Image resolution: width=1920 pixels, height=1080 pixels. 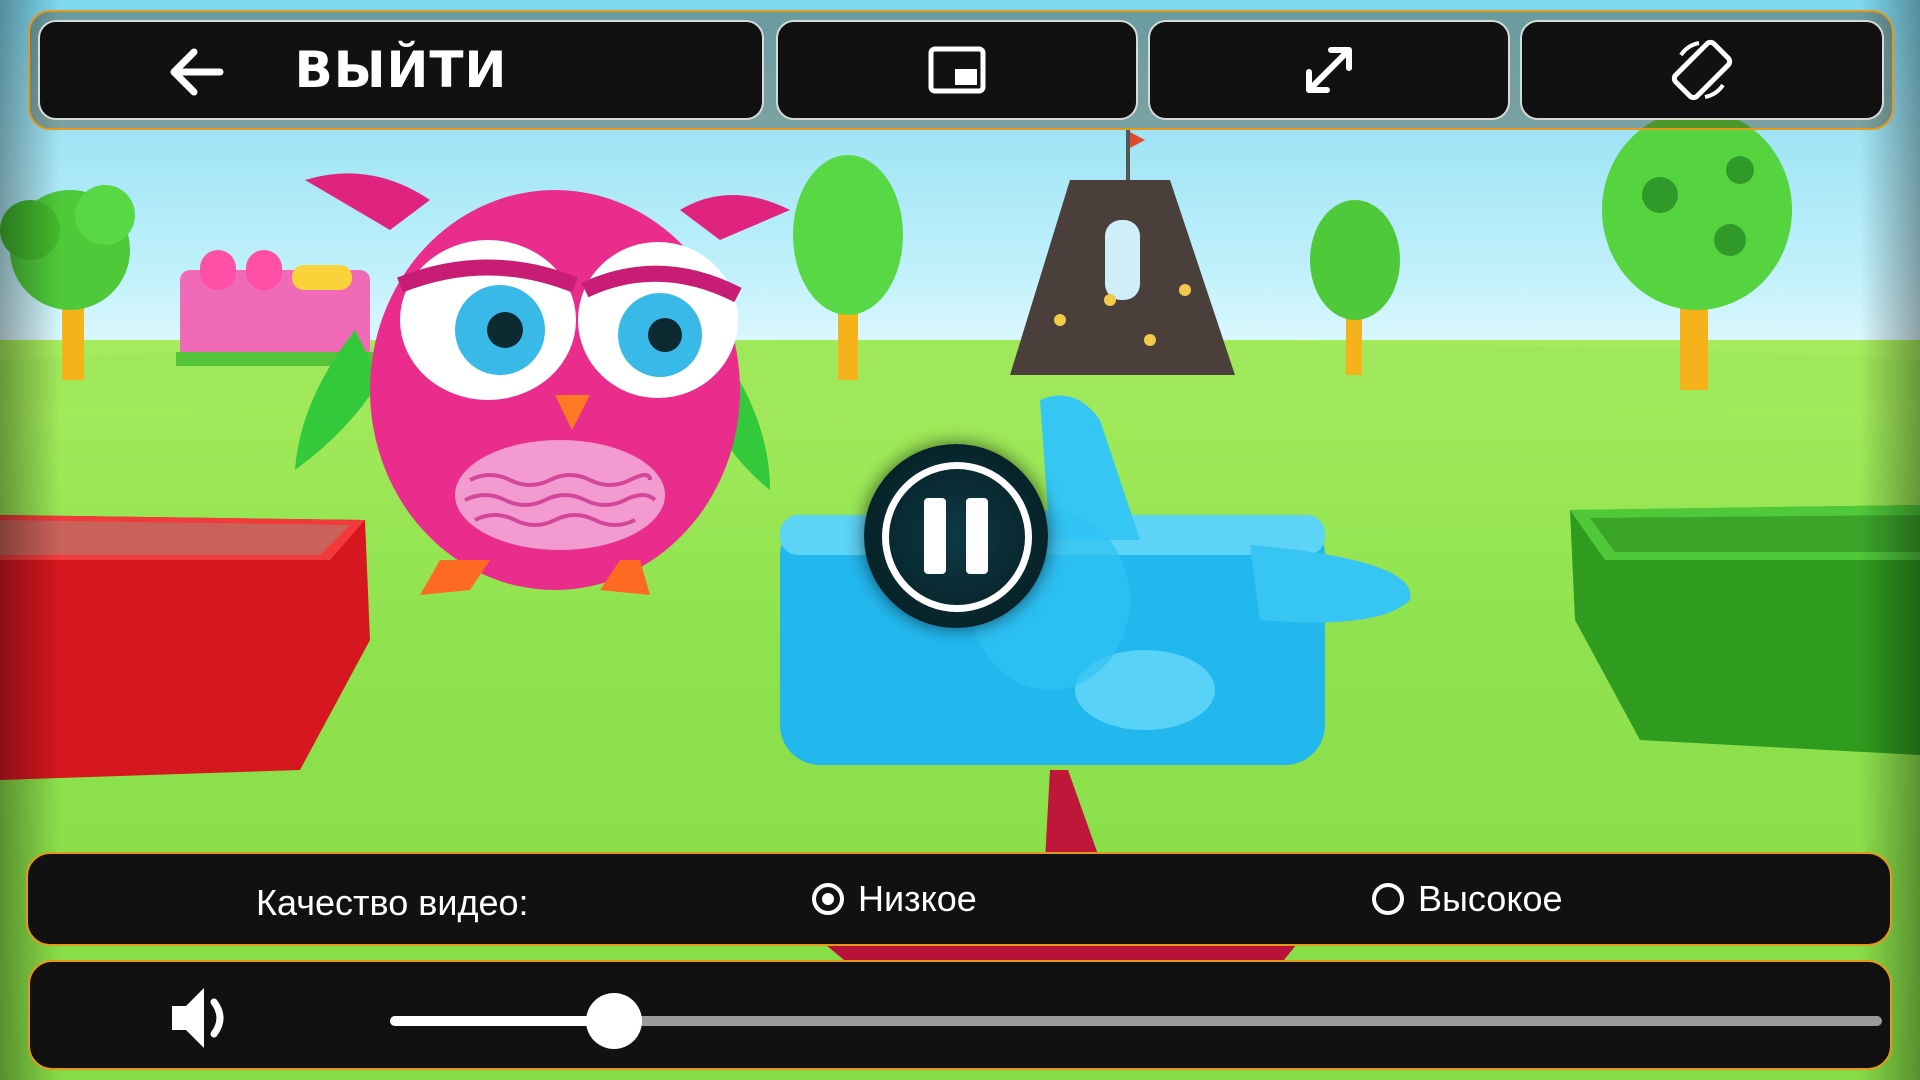 I want to click on pause-icon, so click(x=957, y=537).